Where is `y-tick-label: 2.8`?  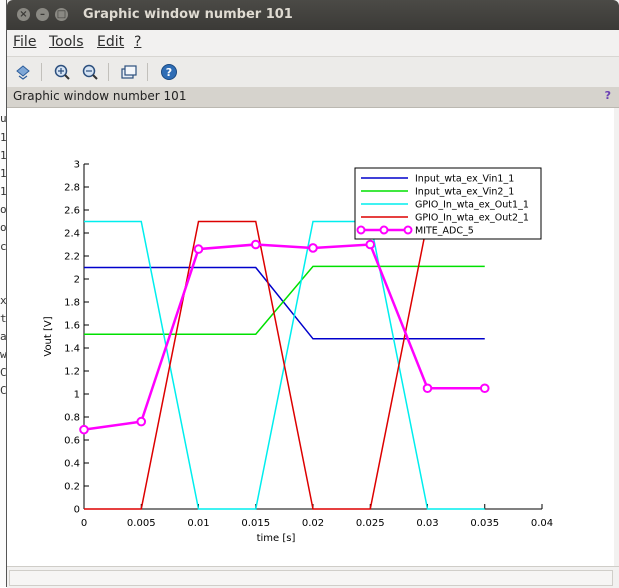
y-tick-label: 2.8 is located at coordinates (72, 188).